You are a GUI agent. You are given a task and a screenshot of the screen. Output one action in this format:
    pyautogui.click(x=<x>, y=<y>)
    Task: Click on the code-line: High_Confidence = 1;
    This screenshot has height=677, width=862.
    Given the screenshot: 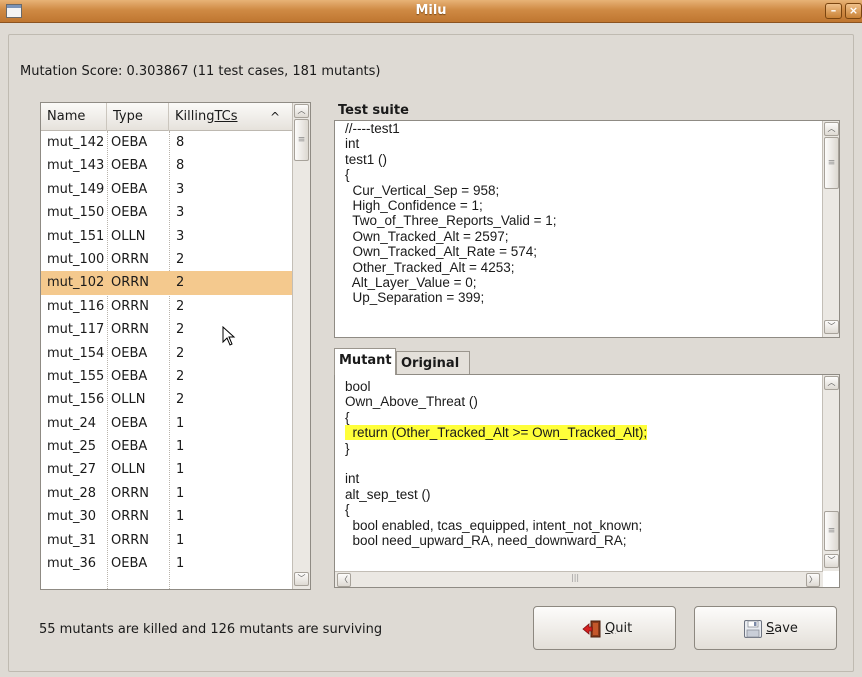 What is the action you would take?
    pyautogui.click(x=414, y=205)
    